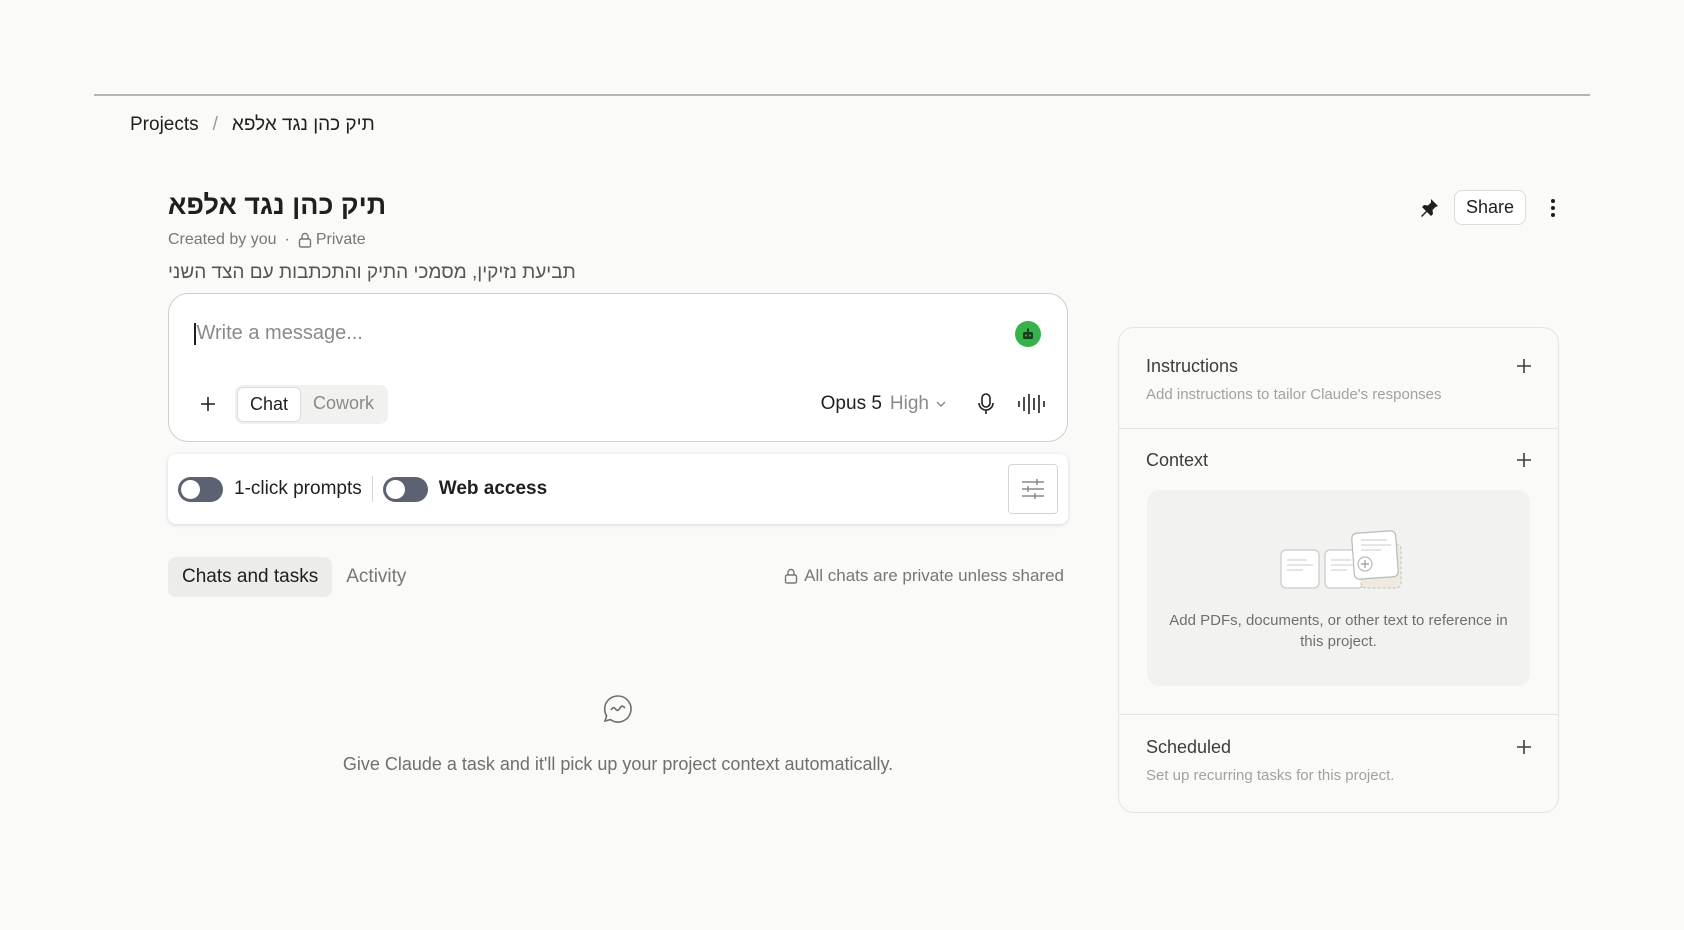 This screenshot has height=930, width=1684. Describe the element at coordinates (1192, 366) in the screenshot. I see `instructions-title: Instructions` at that location.